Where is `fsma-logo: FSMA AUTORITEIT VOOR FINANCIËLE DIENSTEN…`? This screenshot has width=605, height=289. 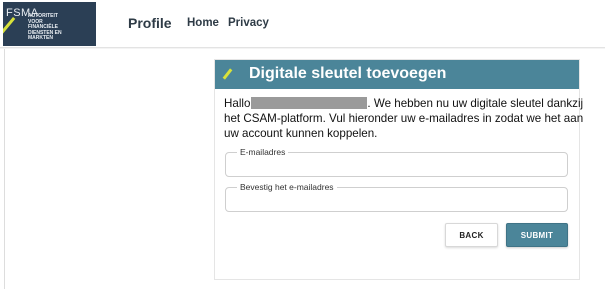 fsma-logo: FSMA AUTORITEIT VOOR FINANCIËLE DIENSTEN… is located at coordinates (49, 24).